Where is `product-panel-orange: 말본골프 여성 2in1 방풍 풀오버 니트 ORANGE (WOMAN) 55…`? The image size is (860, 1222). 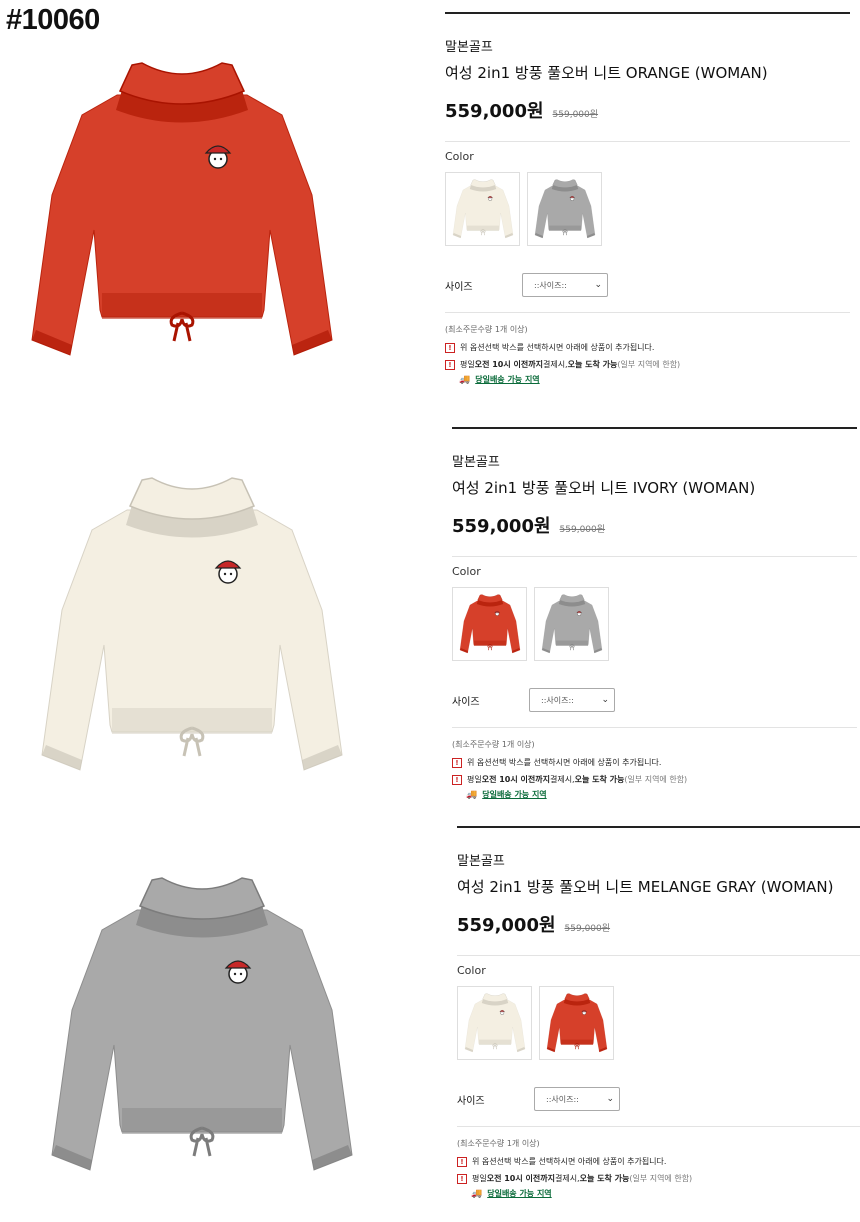
product-panel-orange: 말본골프 여성 2in1 방풍 풀오버 니트 ORANGE (WOMAN) 55… is located at coordinates (647, 198).